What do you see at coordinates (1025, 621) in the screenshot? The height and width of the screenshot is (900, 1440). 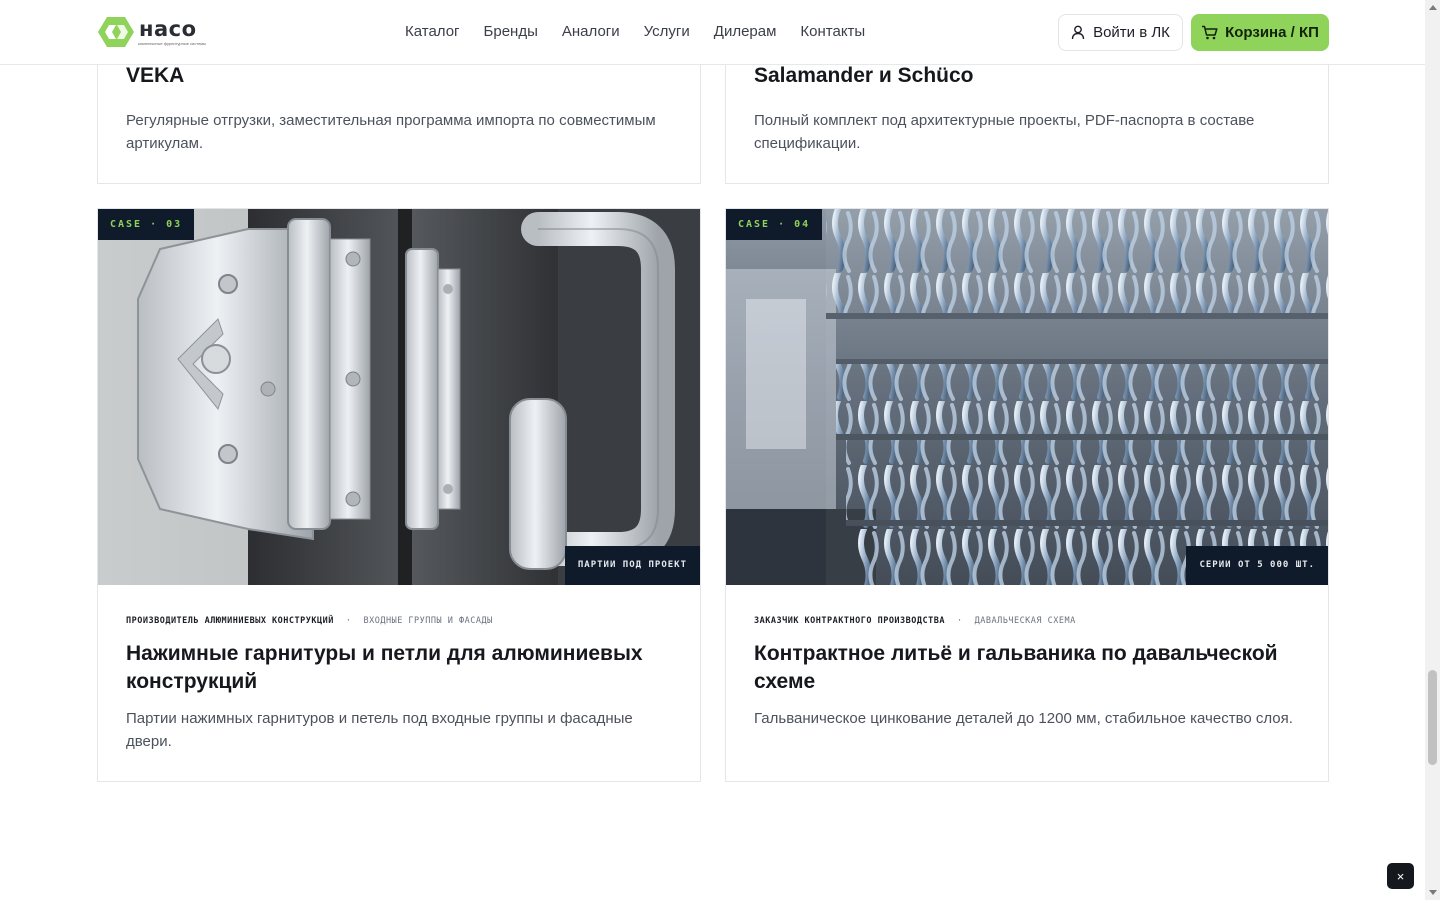 I see `case-segment: ДАВАЛЬЧЕСКАЯ СХЕМА` at bounding box center [1025, 621].